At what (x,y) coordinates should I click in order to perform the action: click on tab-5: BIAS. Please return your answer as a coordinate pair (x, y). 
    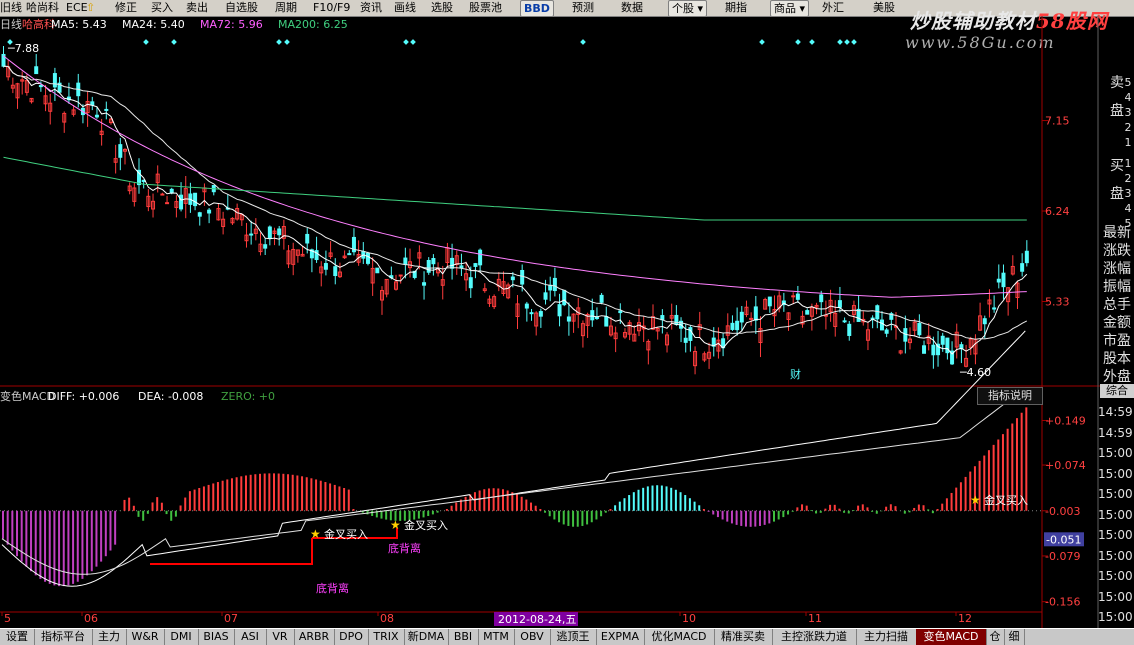
    Looking at the image, I should click on (216, 637).